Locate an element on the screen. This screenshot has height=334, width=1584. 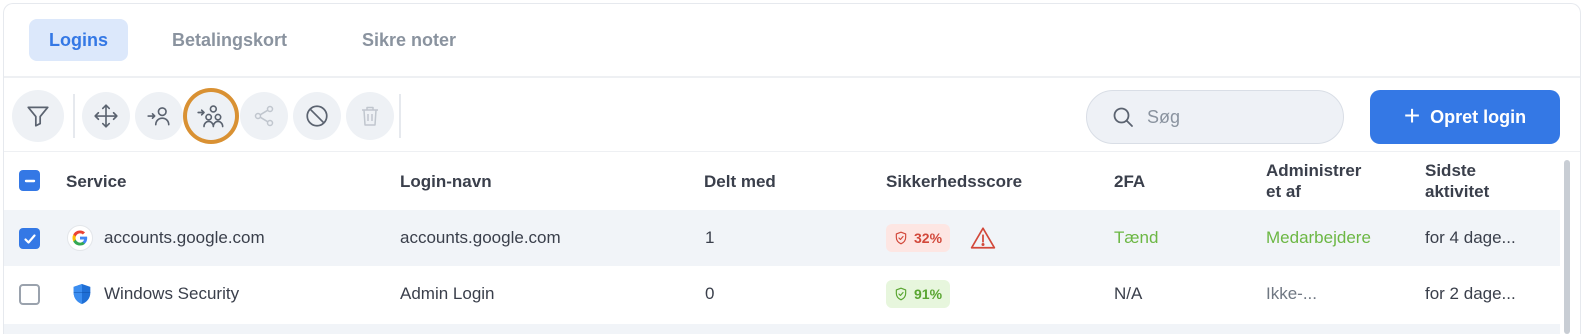
managed-by: Medarbejdere is located at coordinates (1318, 237).